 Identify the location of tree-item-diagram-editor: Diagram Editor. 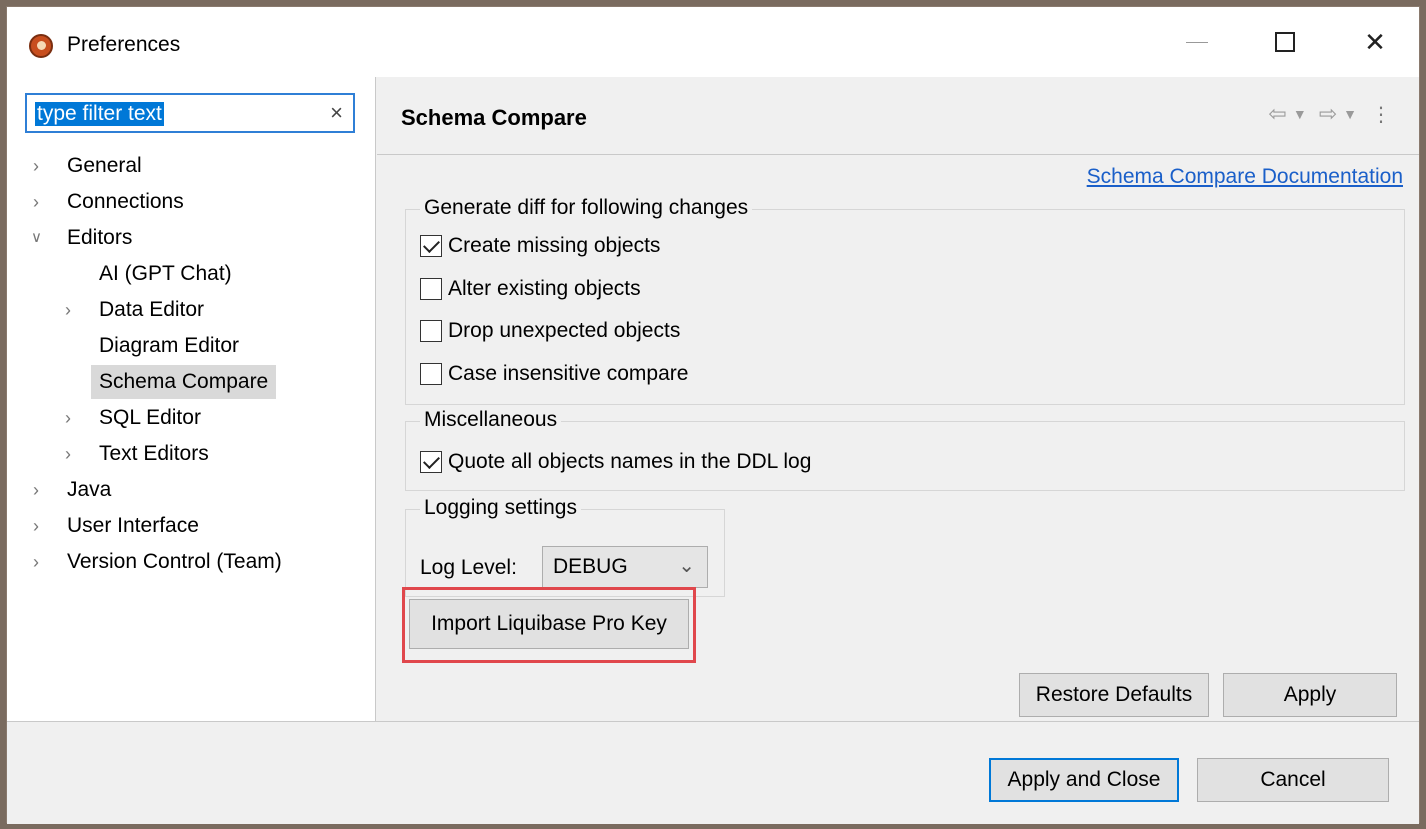
(191, 347).